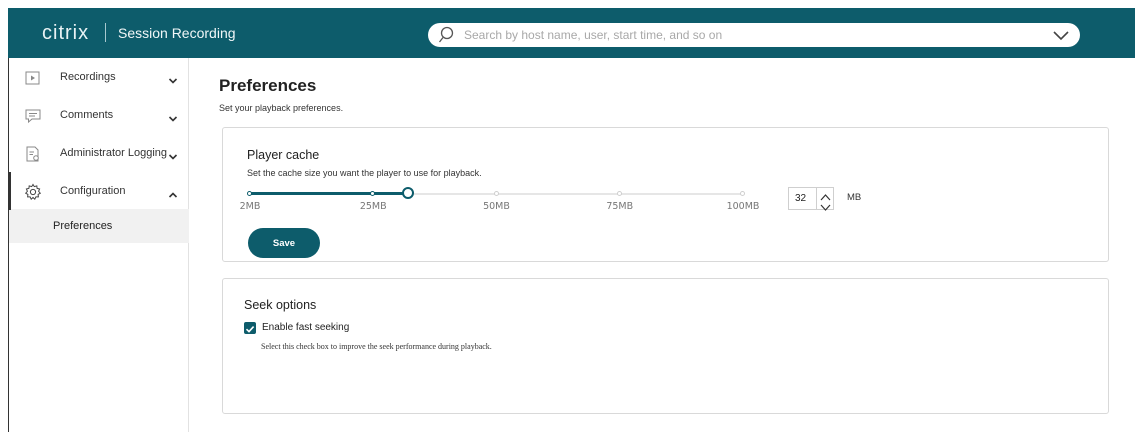 This screenshot has height=432, width=1135. I want to click on cache-unit-label: MB, so click(854, 197).